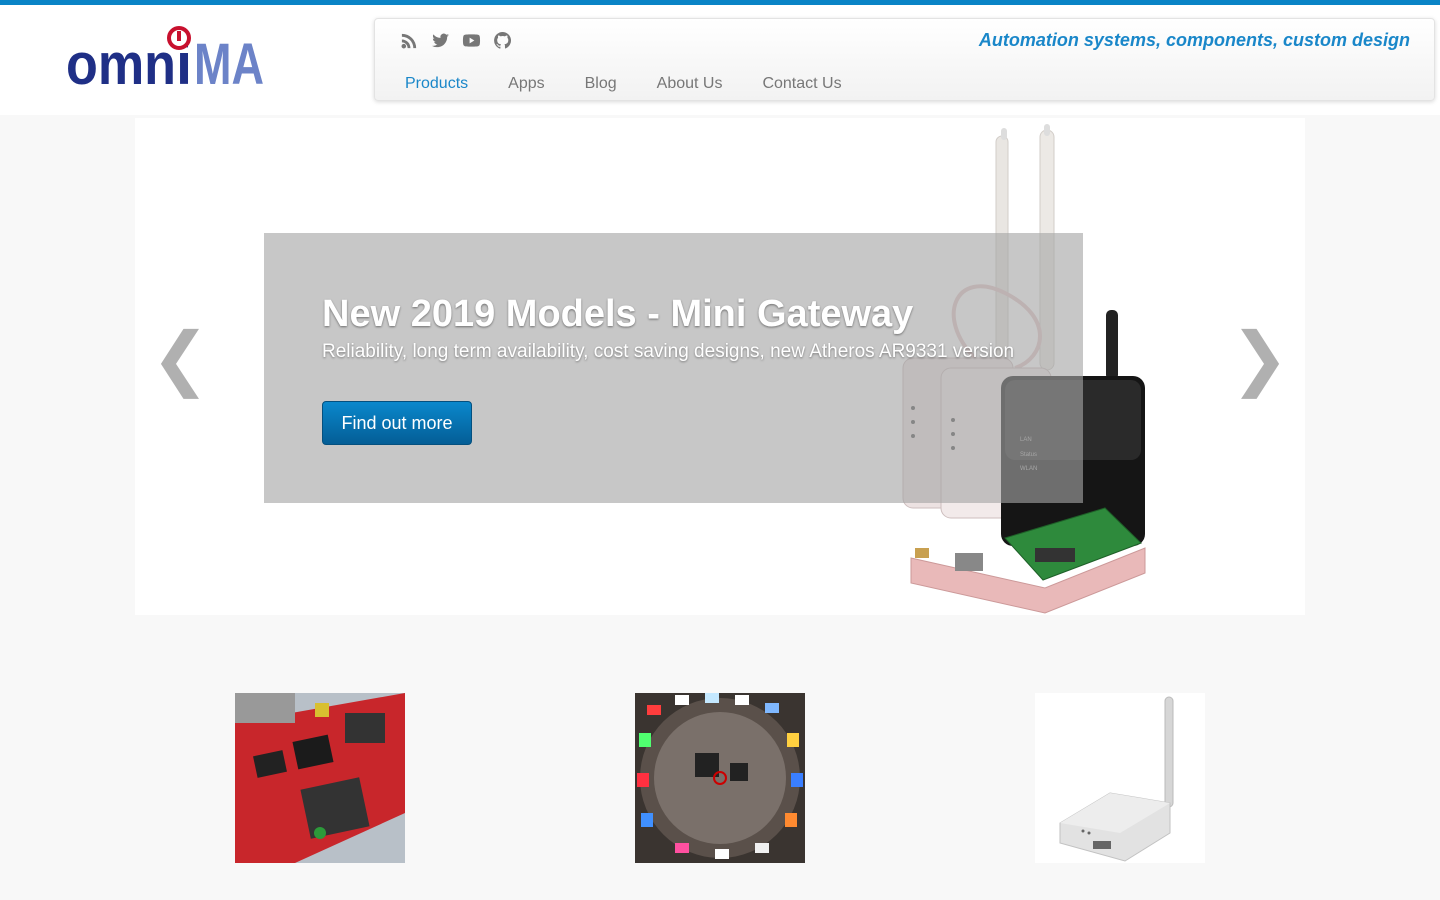 The image size is (1440, 900). I want to click on omnima-logo-icon: omn i MA, so click(165, 61).